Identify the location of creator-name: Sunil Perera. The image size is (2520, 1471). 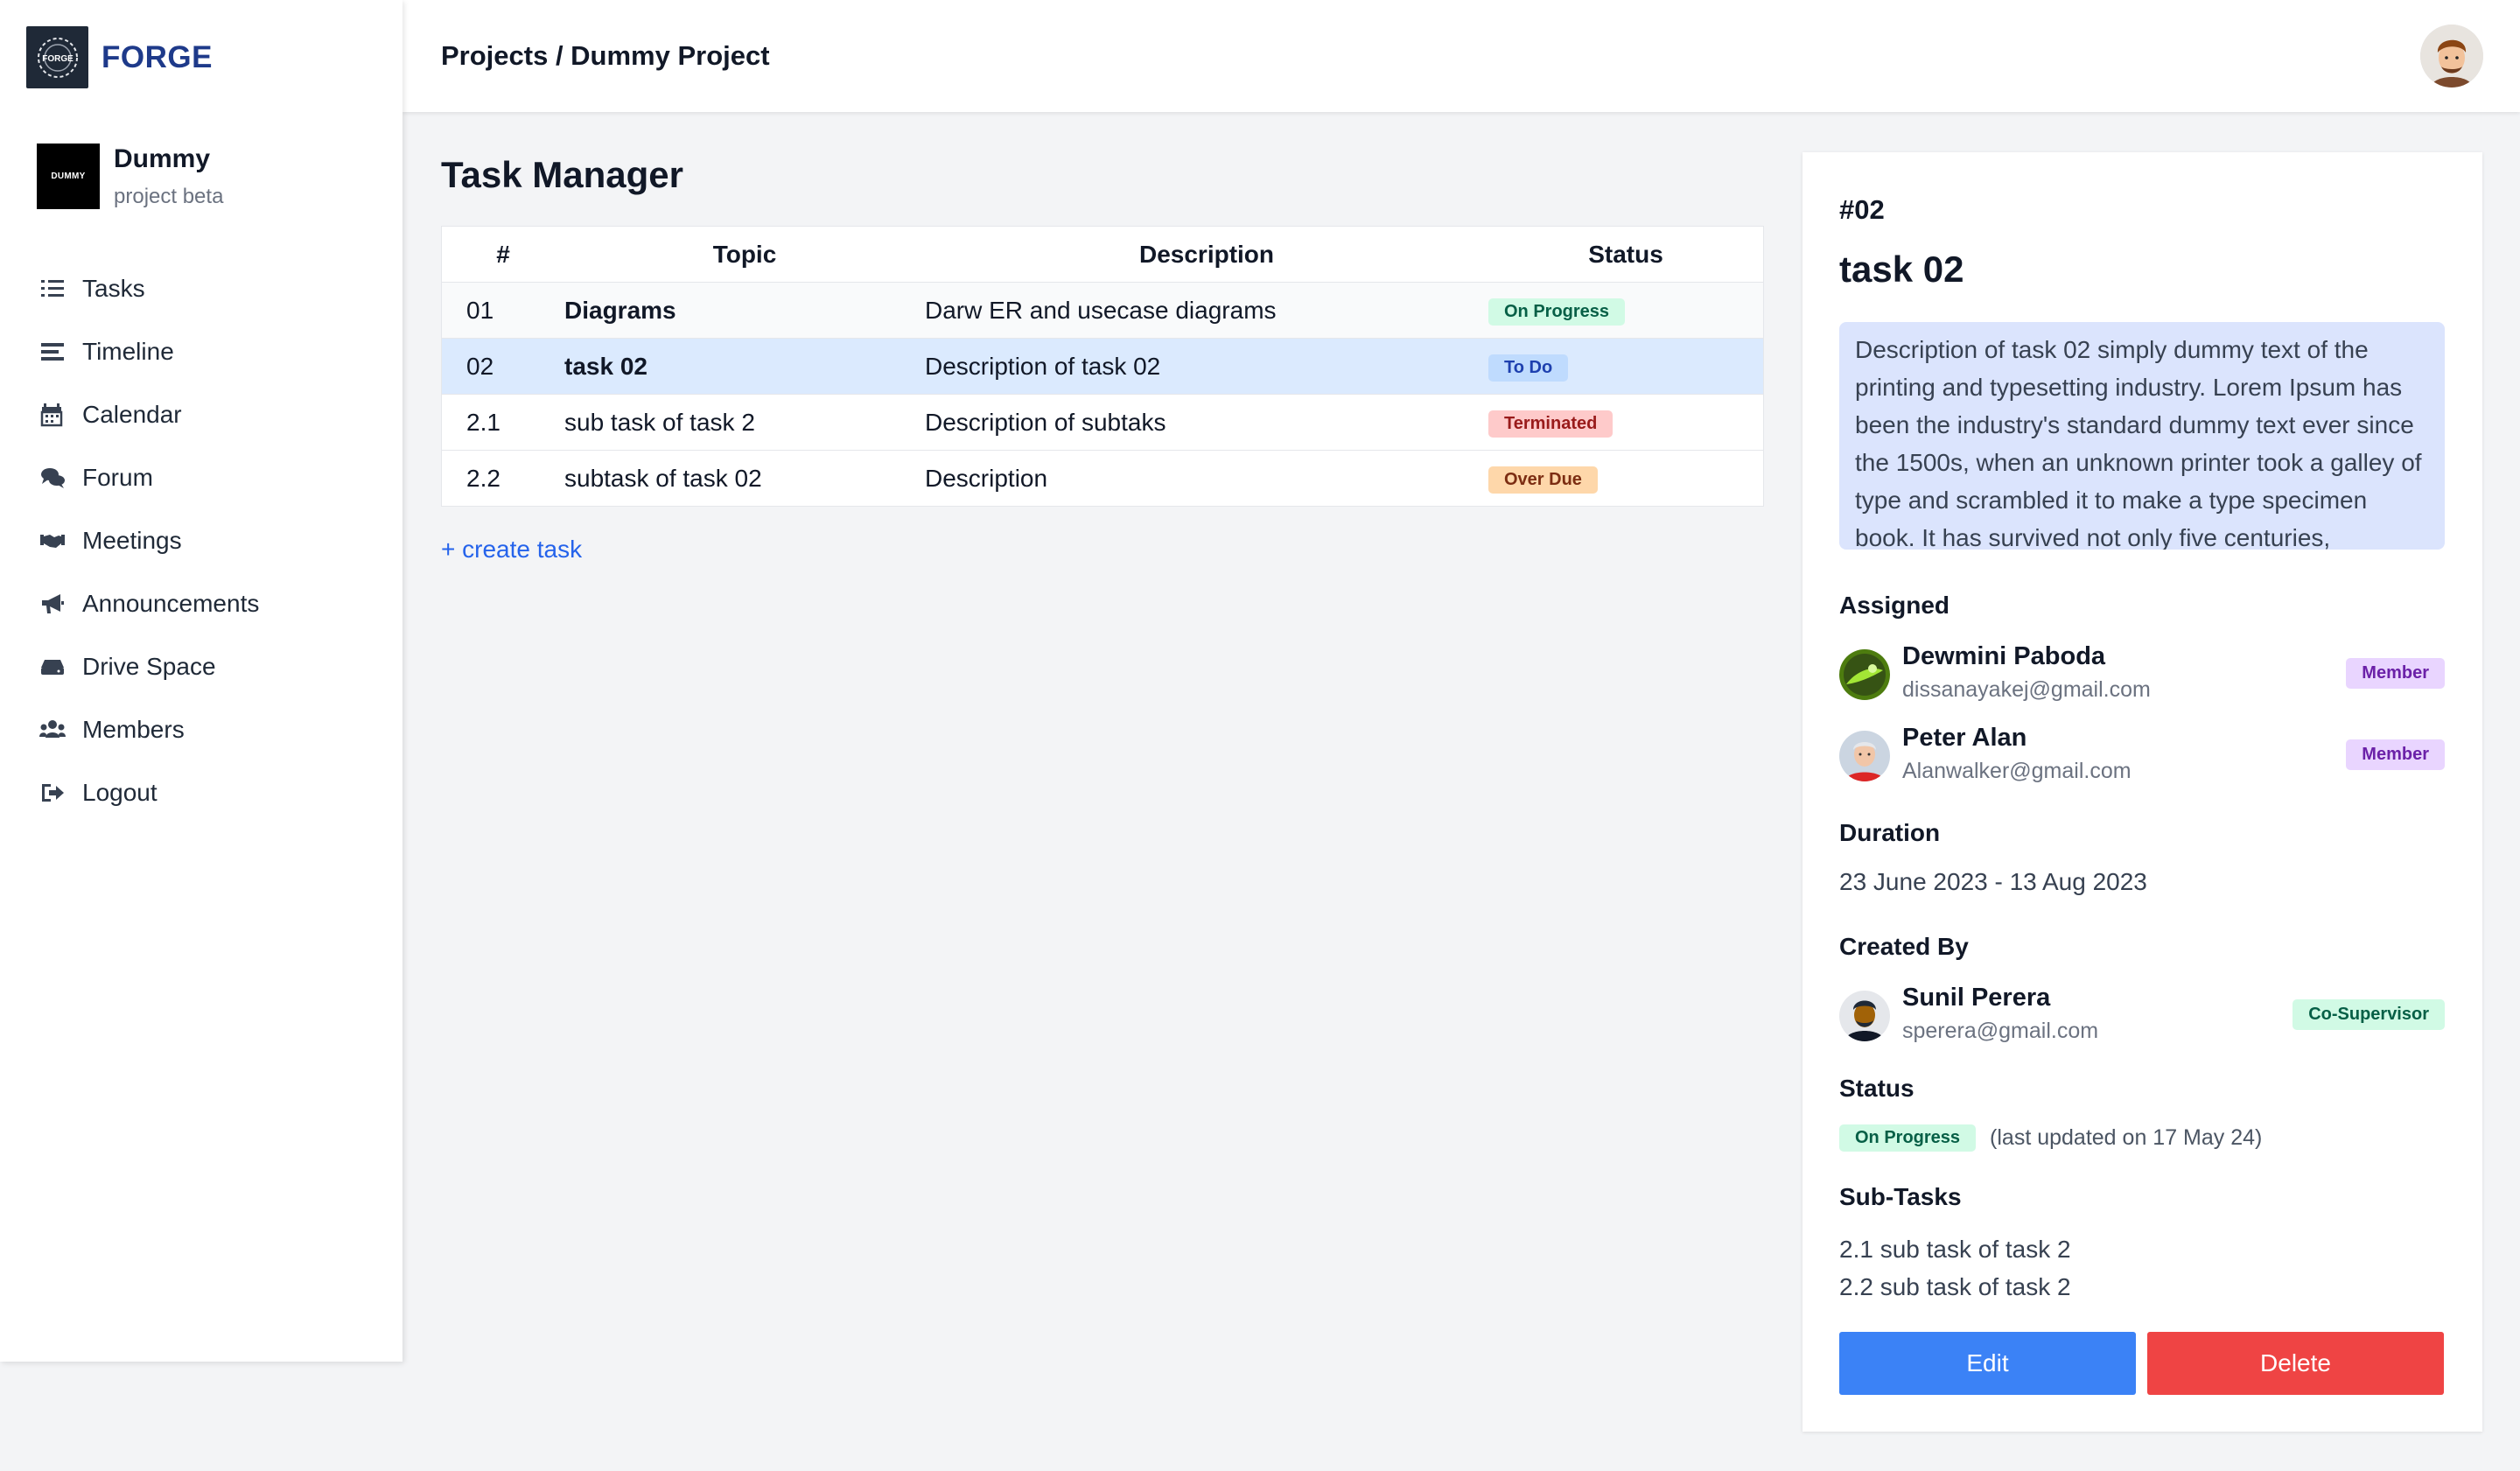
(1976, 998).